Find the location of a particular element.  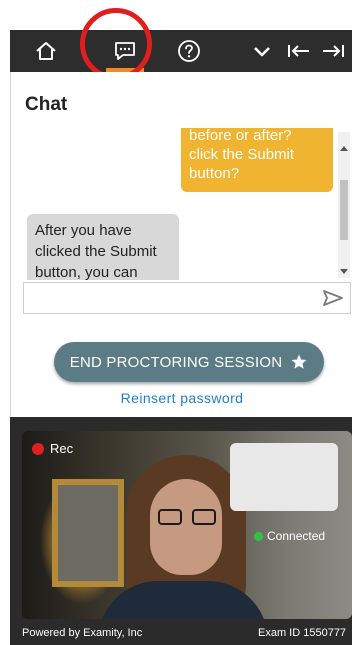

chat-message-input is located at coordinates (170, 299).